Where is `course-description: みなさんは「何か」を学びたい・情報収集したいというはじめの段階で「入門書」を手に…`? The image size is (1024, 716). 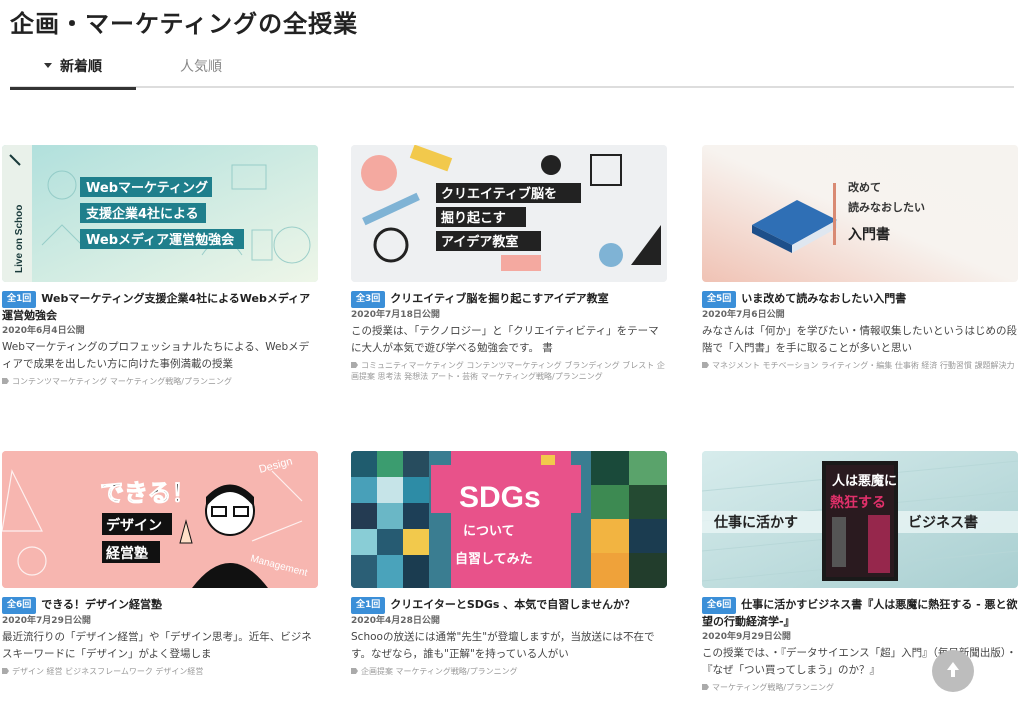 course-description: みなさんは「何か」を学びたい・情報収集したいというはじめの段階で「入門書」を手に… is located at coordinates (859, 339).